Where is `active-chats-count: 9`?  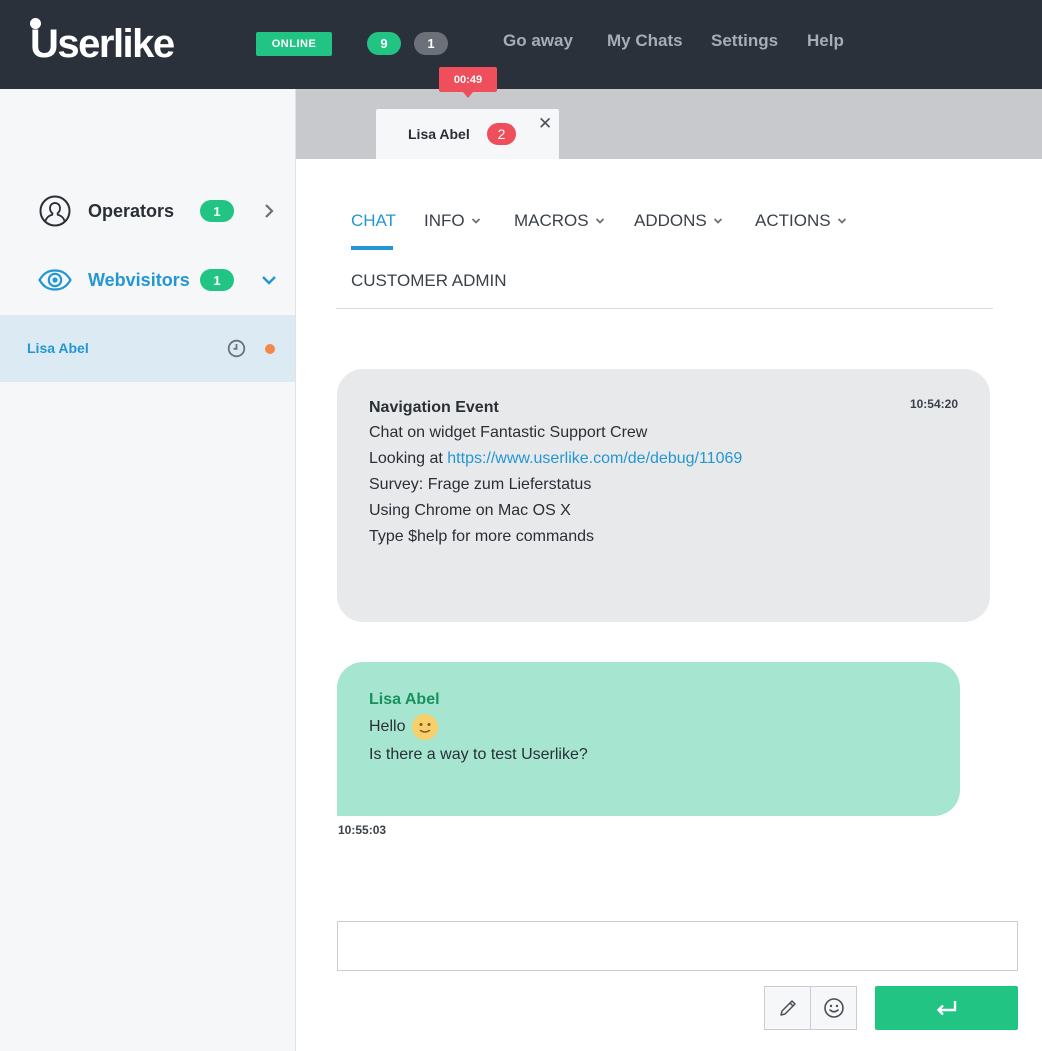 active-chats-count: 9 is located at coordinates (384, 43).